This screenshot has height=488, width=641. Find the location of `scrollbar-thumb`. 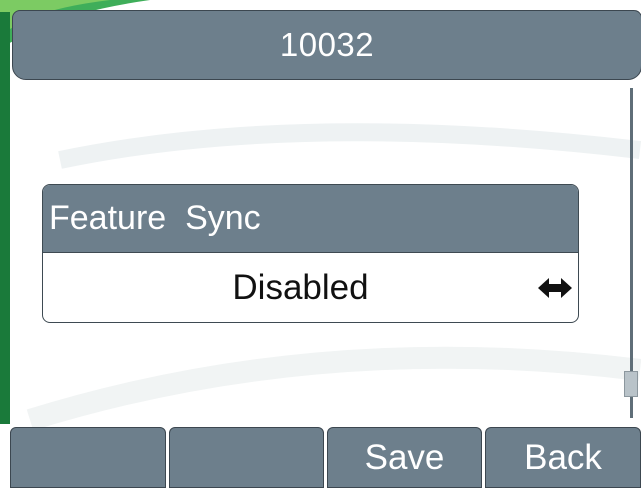

scrollbar-thumb is located at coordinates (631, 384).